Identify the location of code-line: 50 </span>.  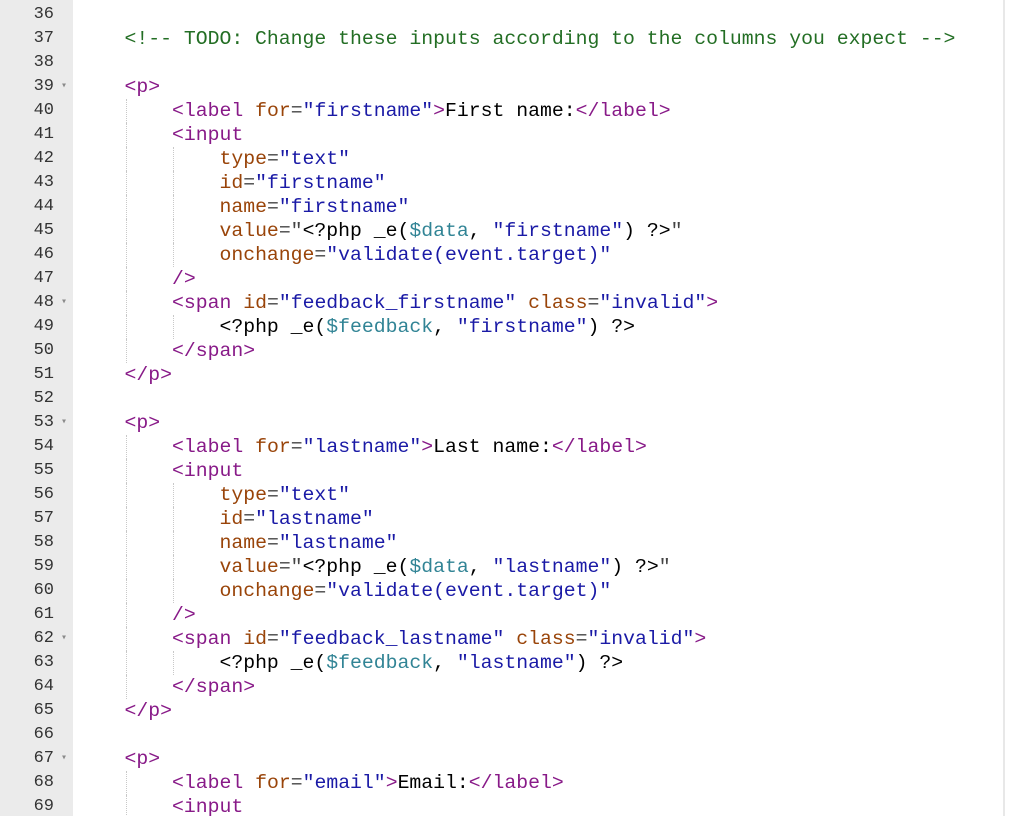
(514, 351).